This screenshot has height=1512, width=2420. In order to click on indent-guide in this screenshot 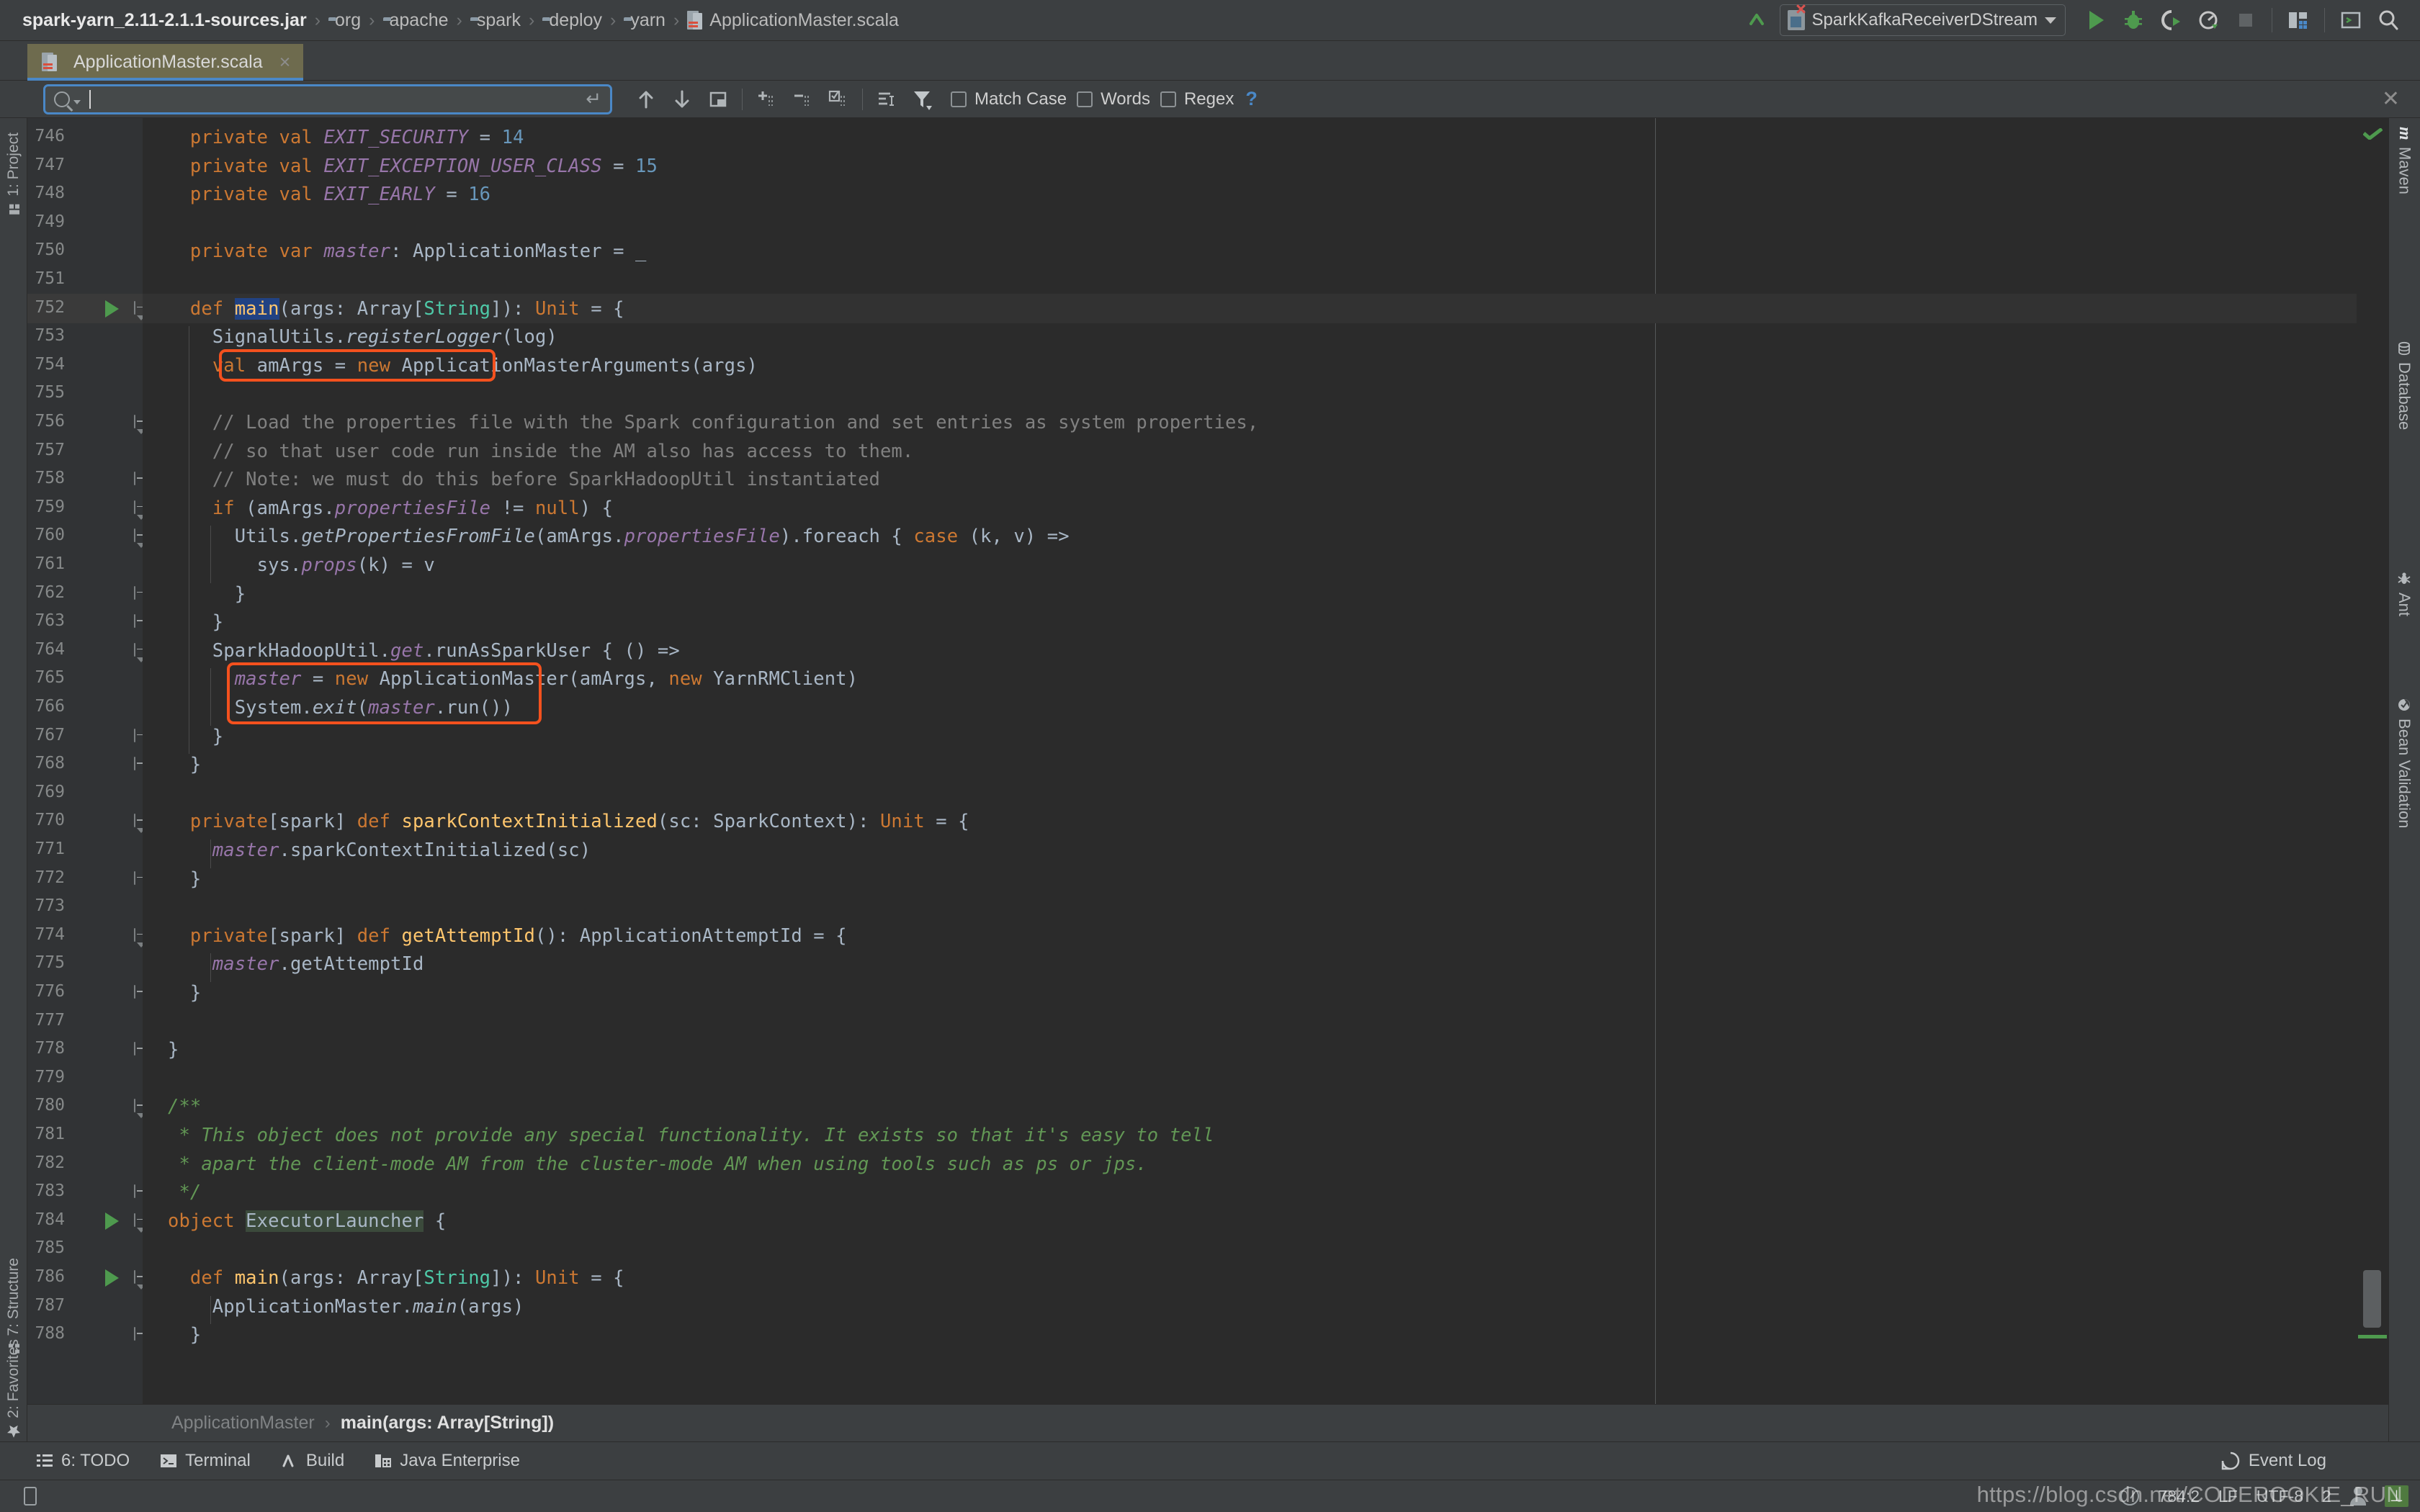, I will do `click(211, 967)`.